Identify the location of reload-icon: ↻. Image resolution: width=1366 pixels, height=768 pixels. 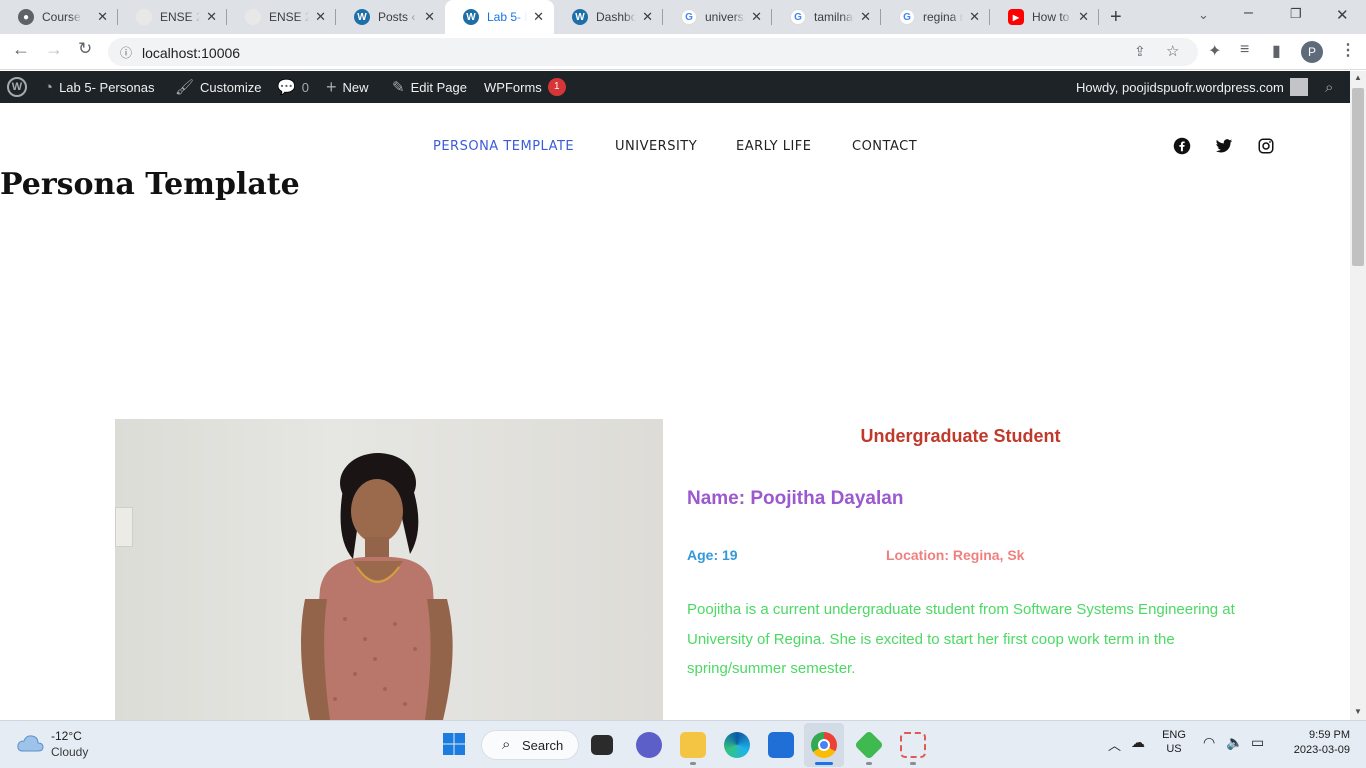
(85, 49).